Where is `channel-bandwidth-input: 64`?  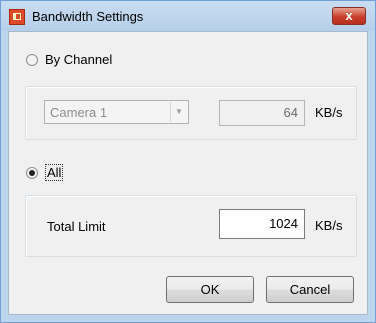
channel-bandwidth-input: 64 is located at coordinates (262, 113).